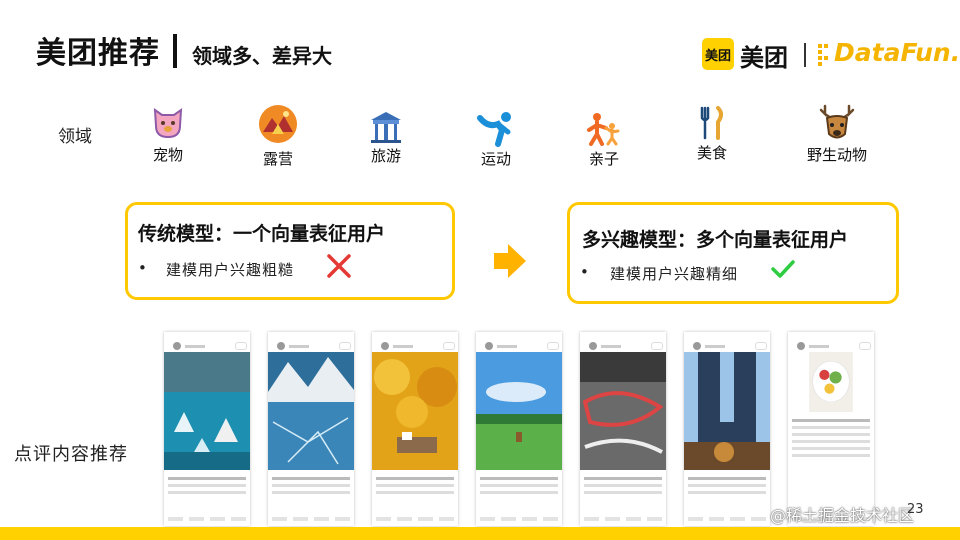  Describe the element at coordinates (480, 533) in the screenshot. I see `bottom-accent-bar` at that location.